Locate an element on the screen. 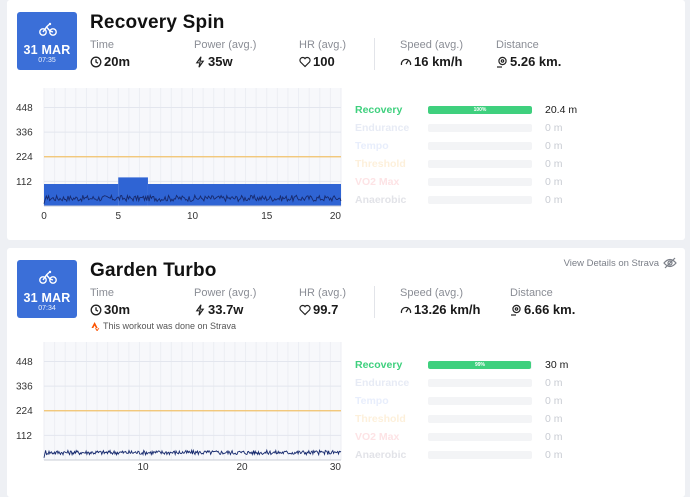  y-tick-label: 112 is located at coordinates (24, 436).